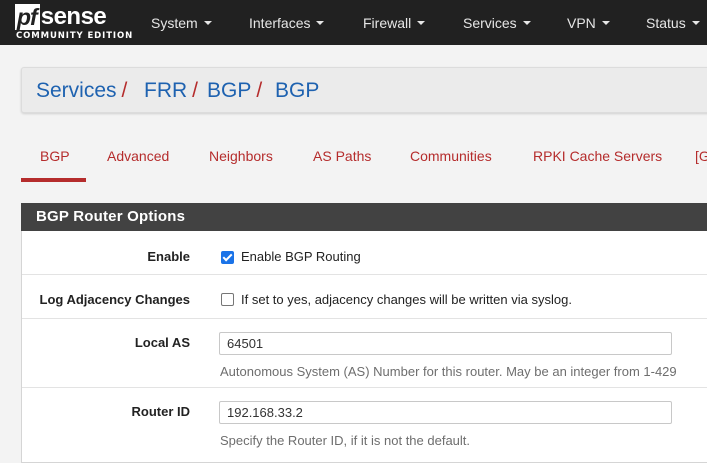 The width and height of the screenshot is (707, 463). I want to click on enable-label: Enable, so click(168, 256).